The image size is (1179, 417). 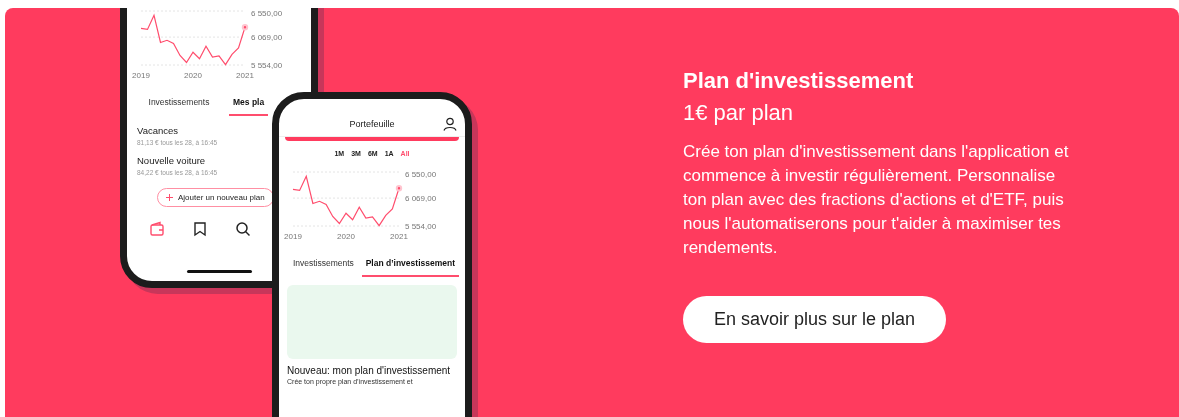 I want to click on promo-title: Plan d'investissement, so click(x=799, y=81).